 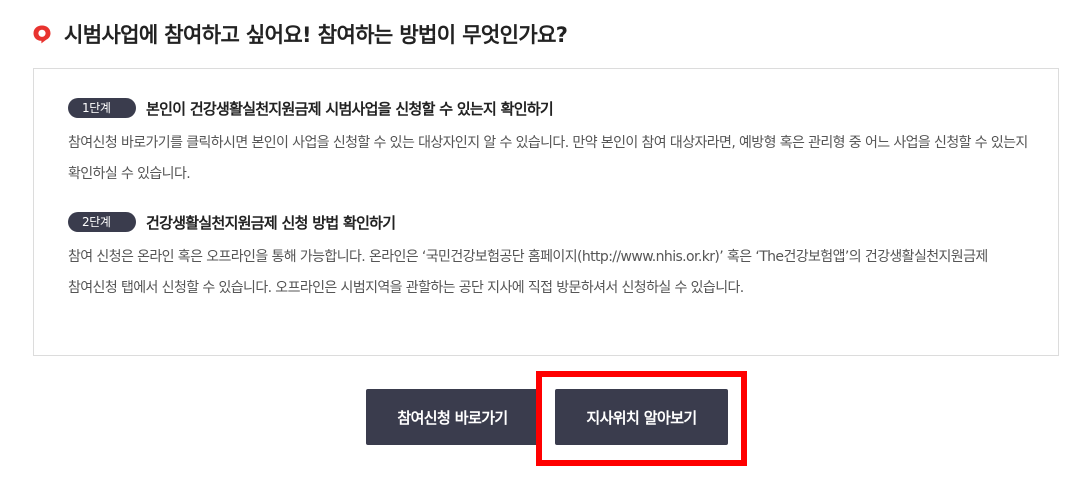 I want to click on step-2-header: 2단계 건강생활실천지원금제 신청 방법 확인하기, so click(x=553, y=222).